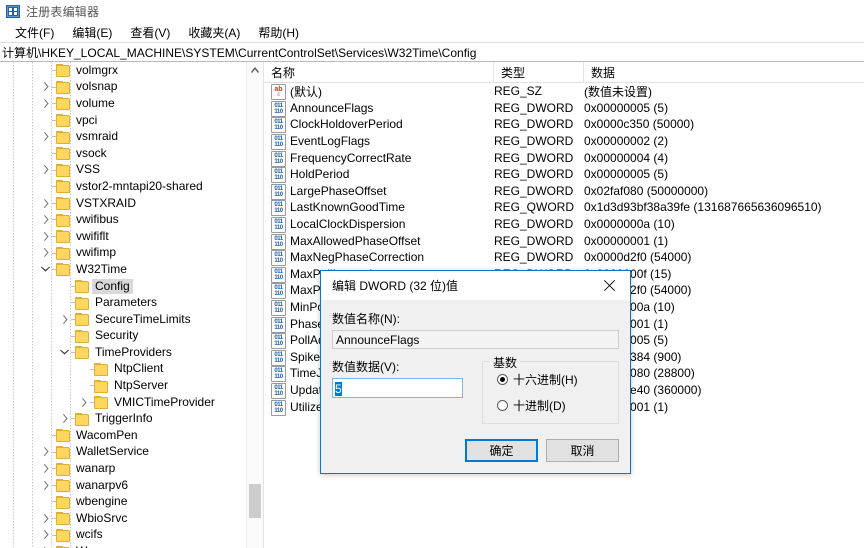 This screenshot has width=864, height=548. I want to click on tree-item: TriggerInfo, so click(123, 418).